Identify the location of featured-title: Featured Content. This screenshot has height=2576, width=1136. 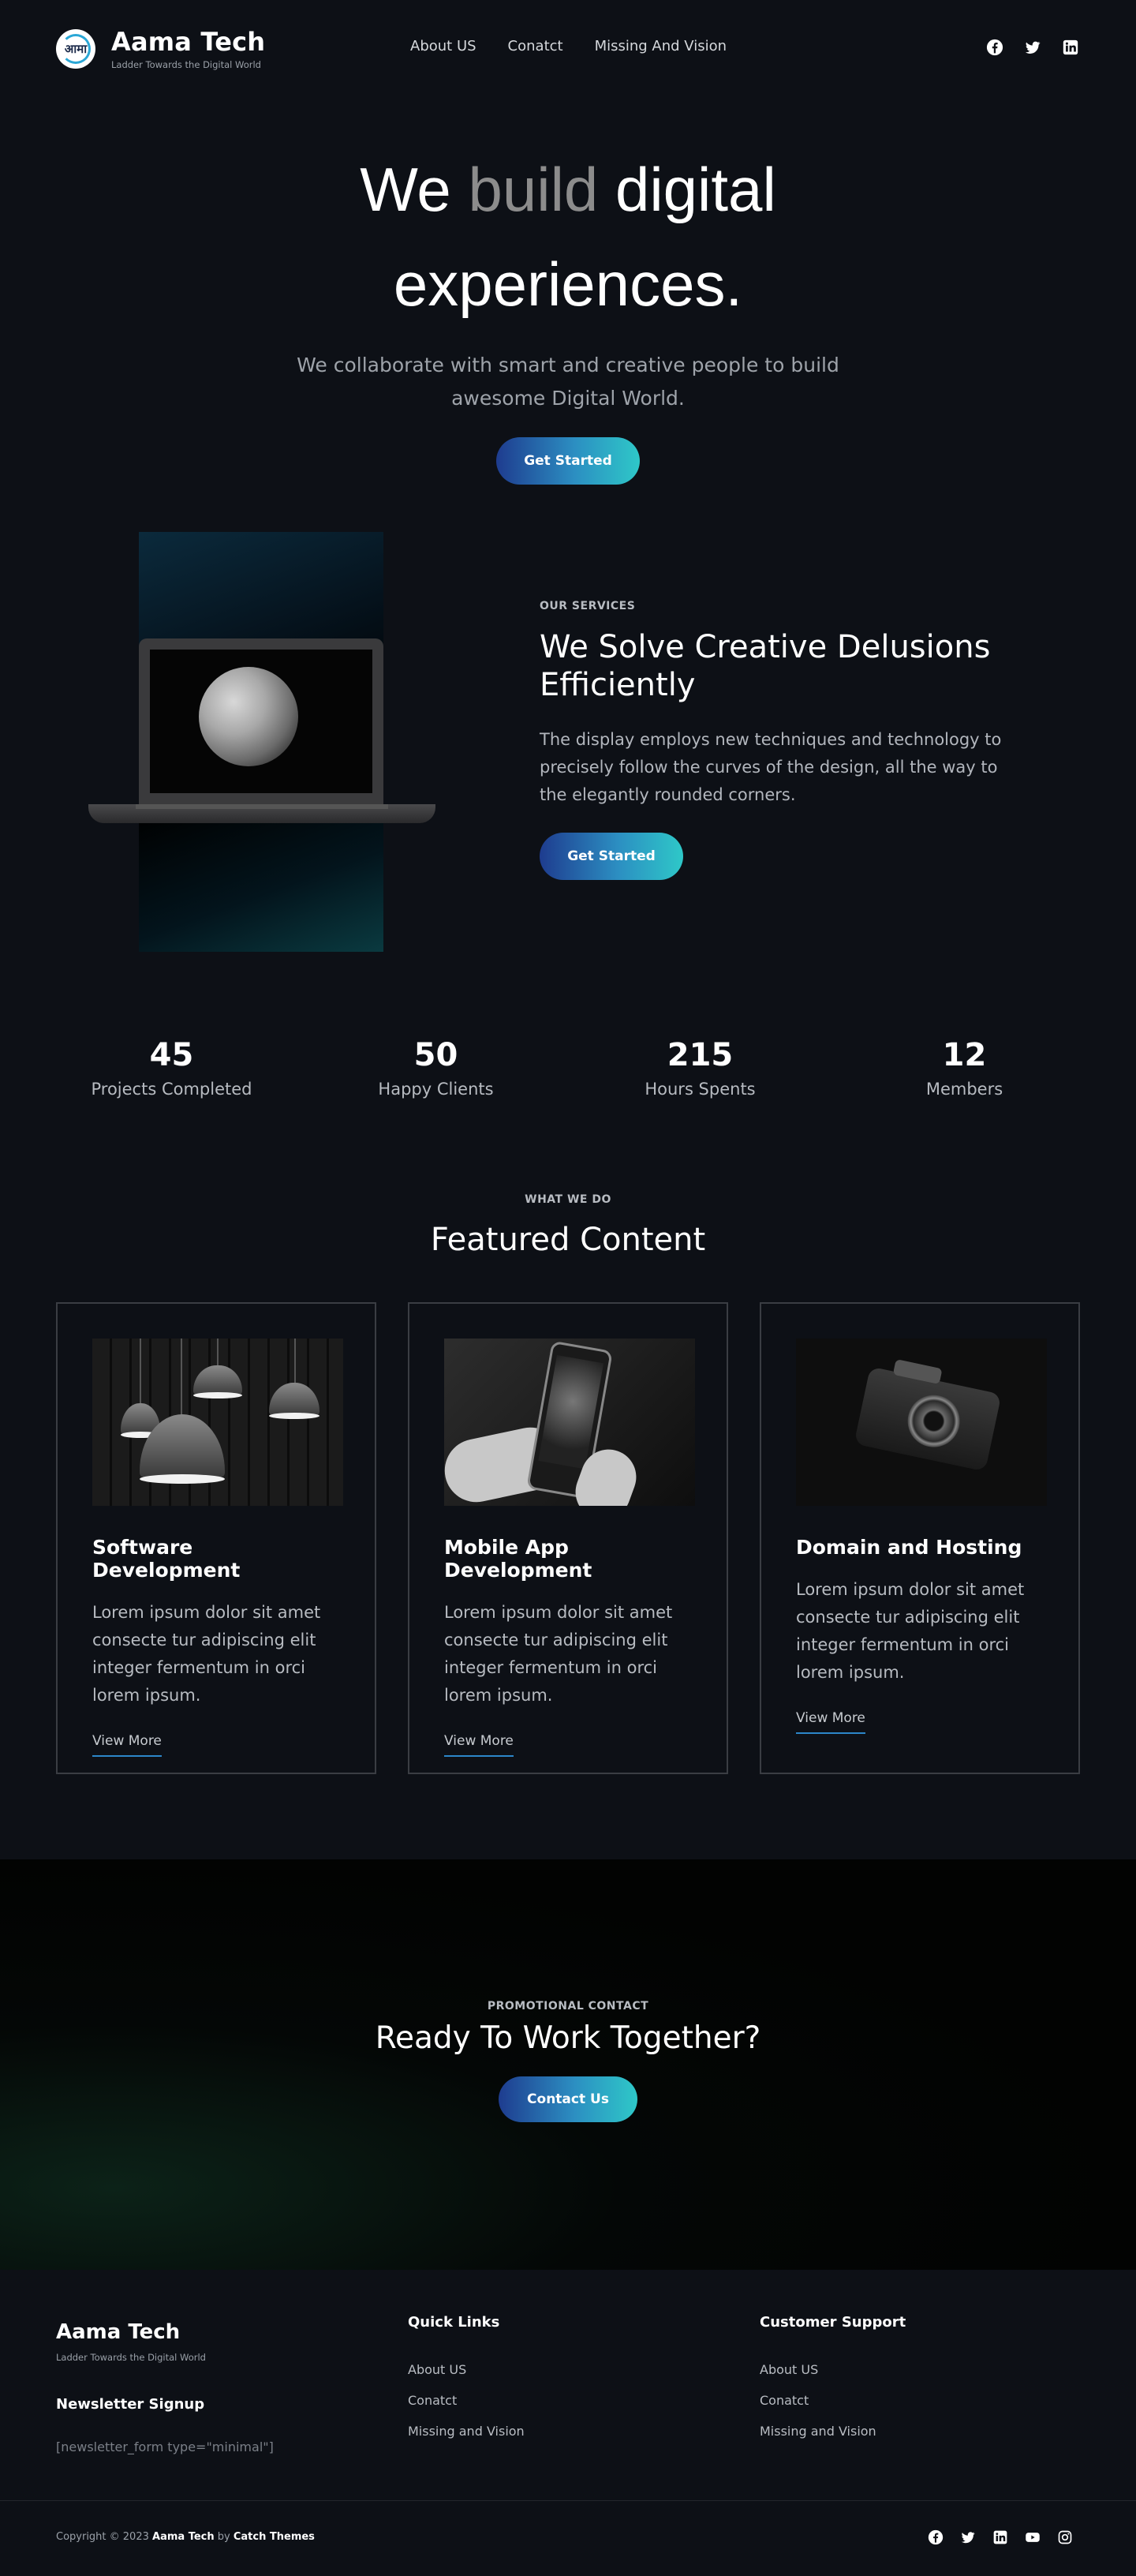
(568, 1240).